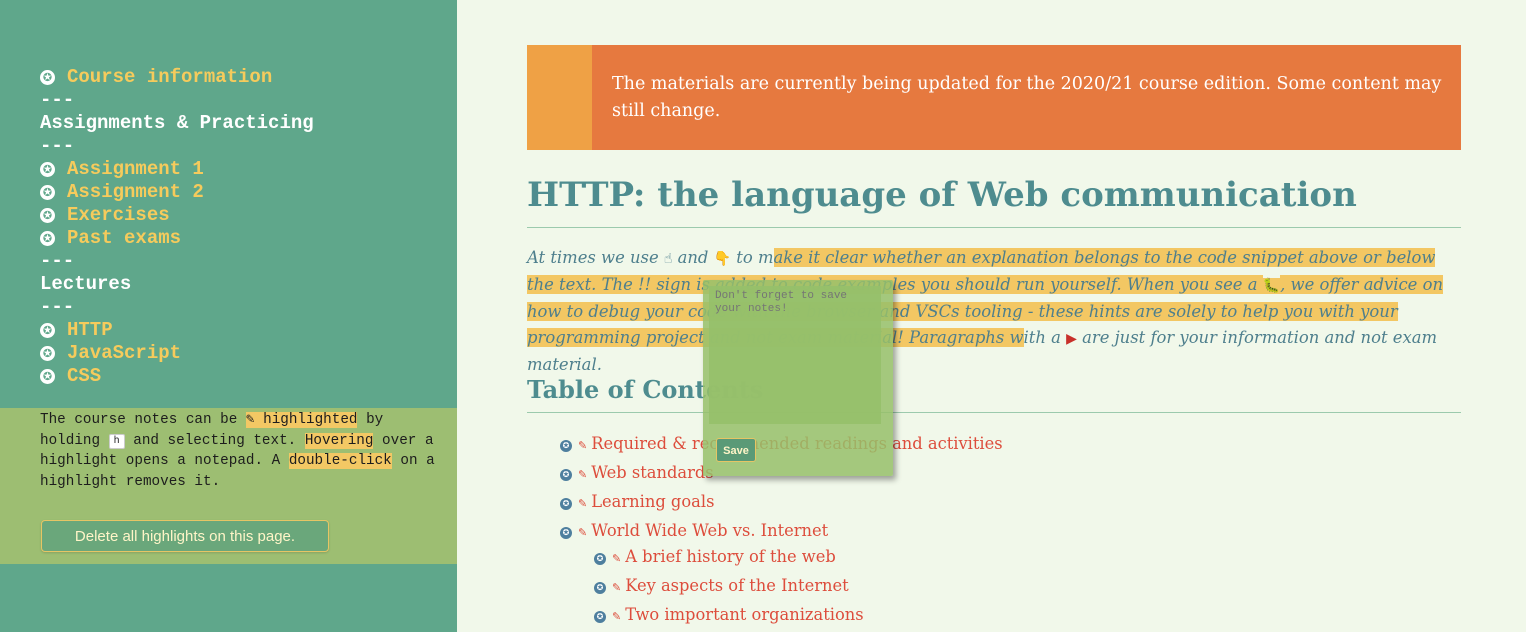 This screenshot has height=632, width=1526. I want to click on sidebar-item-label: HTTP, so click(90, 330).